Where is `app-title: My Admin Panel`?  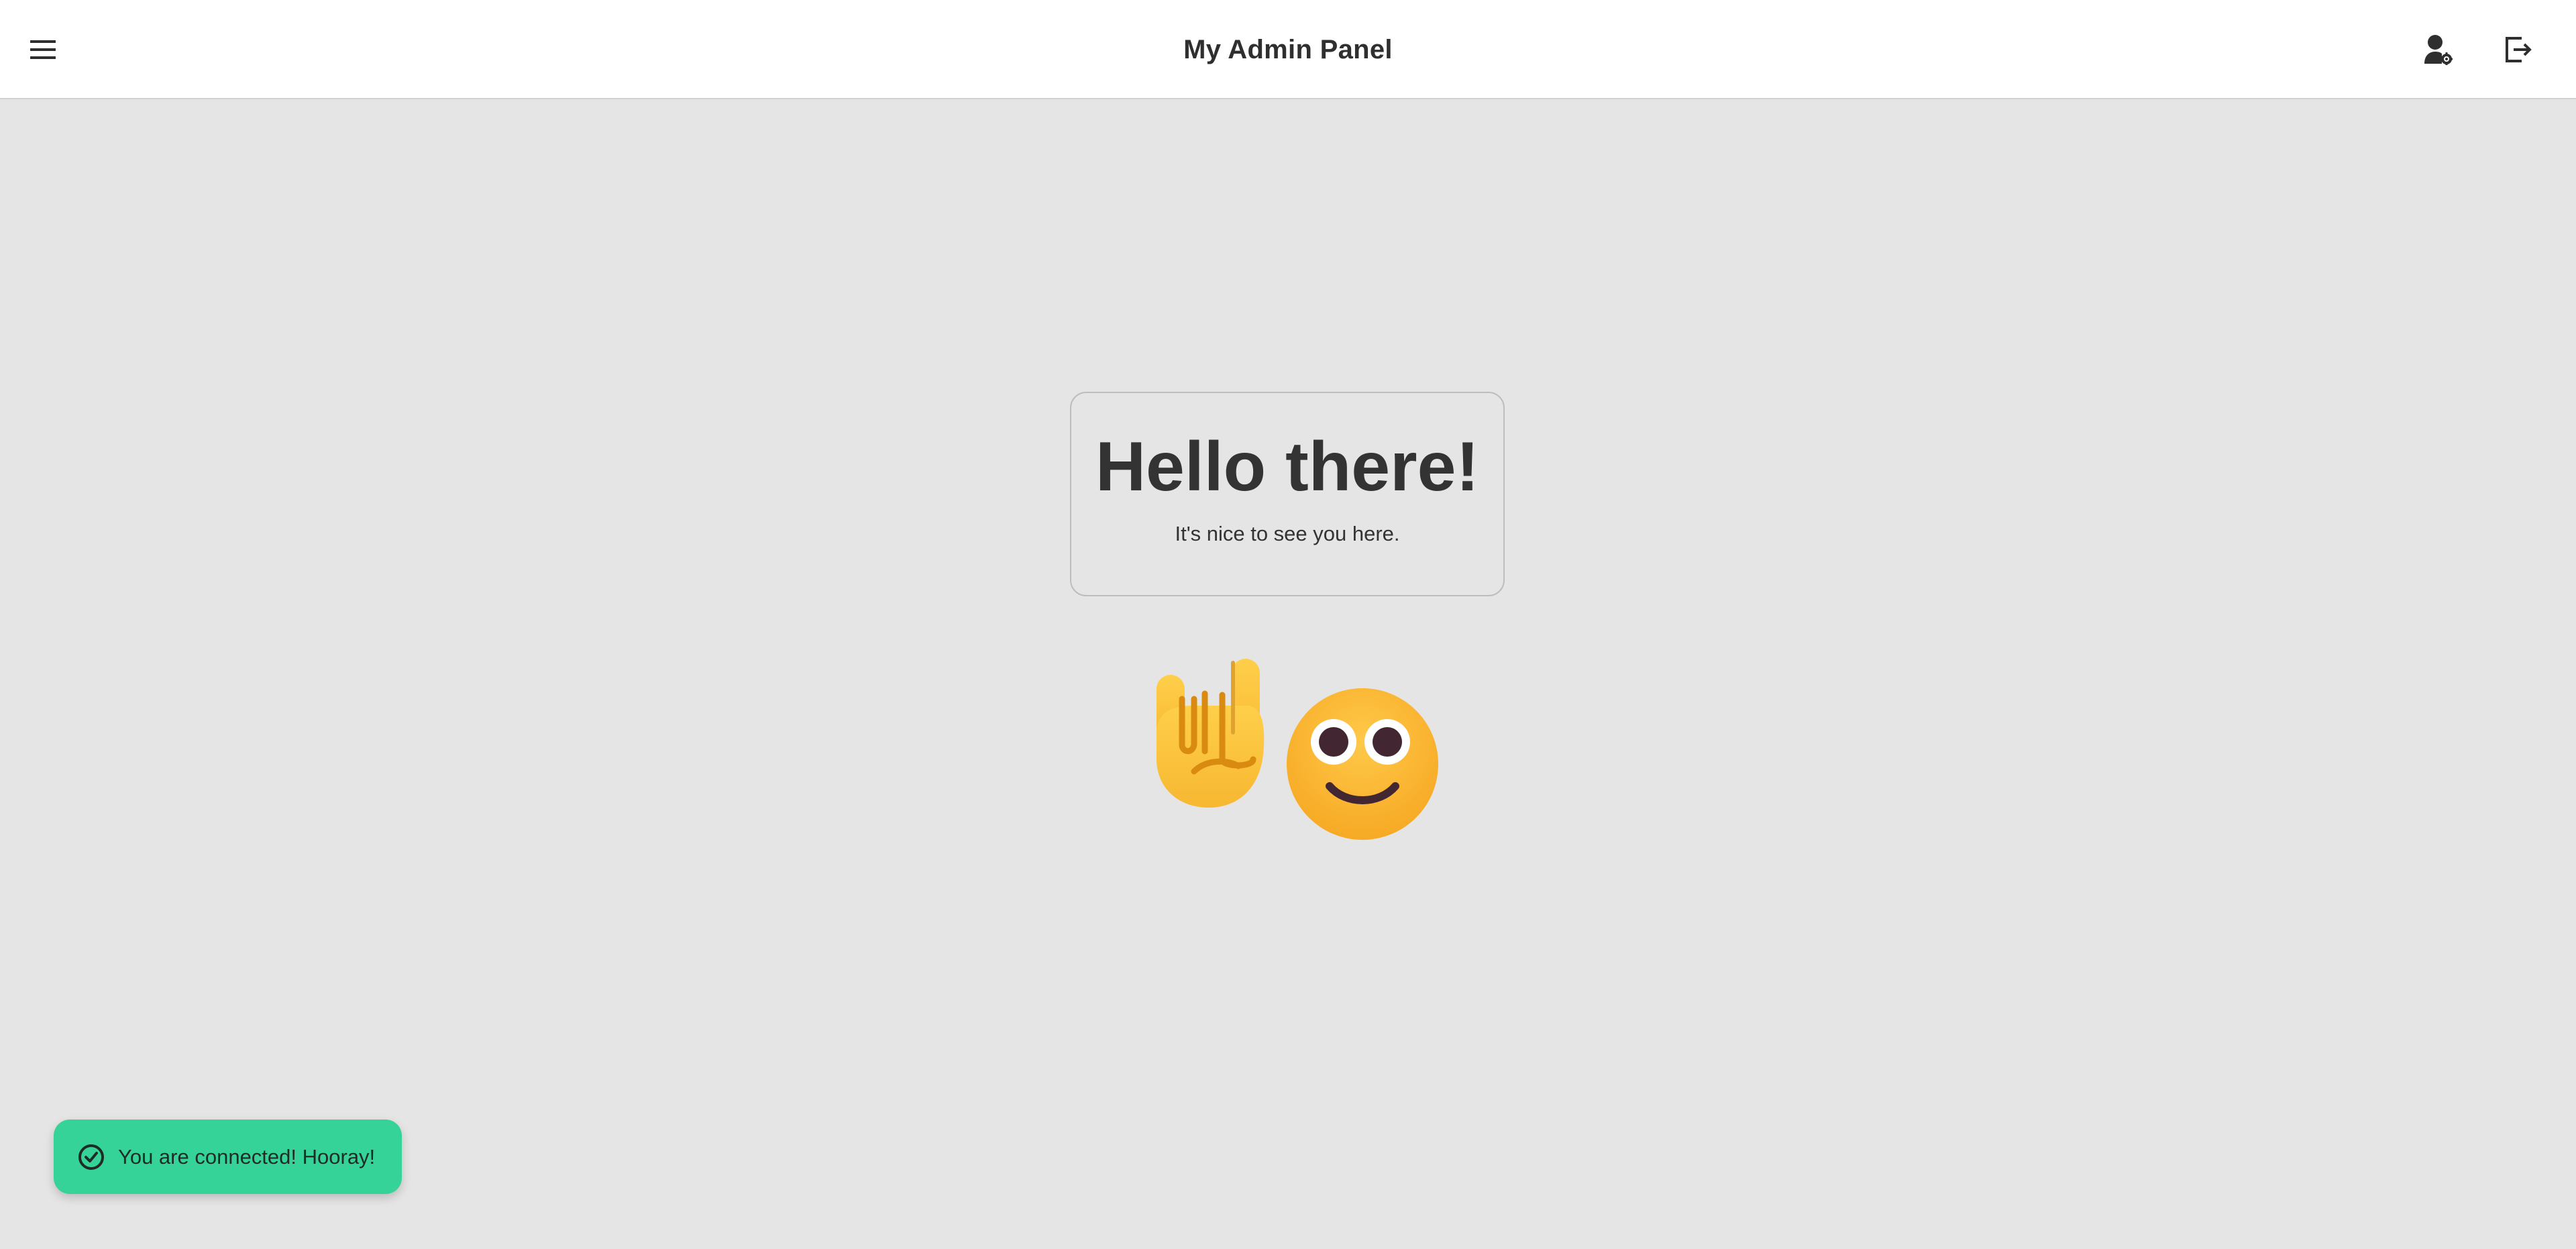 app-title: My Admin Panel is located at coordinates (1288, 50).